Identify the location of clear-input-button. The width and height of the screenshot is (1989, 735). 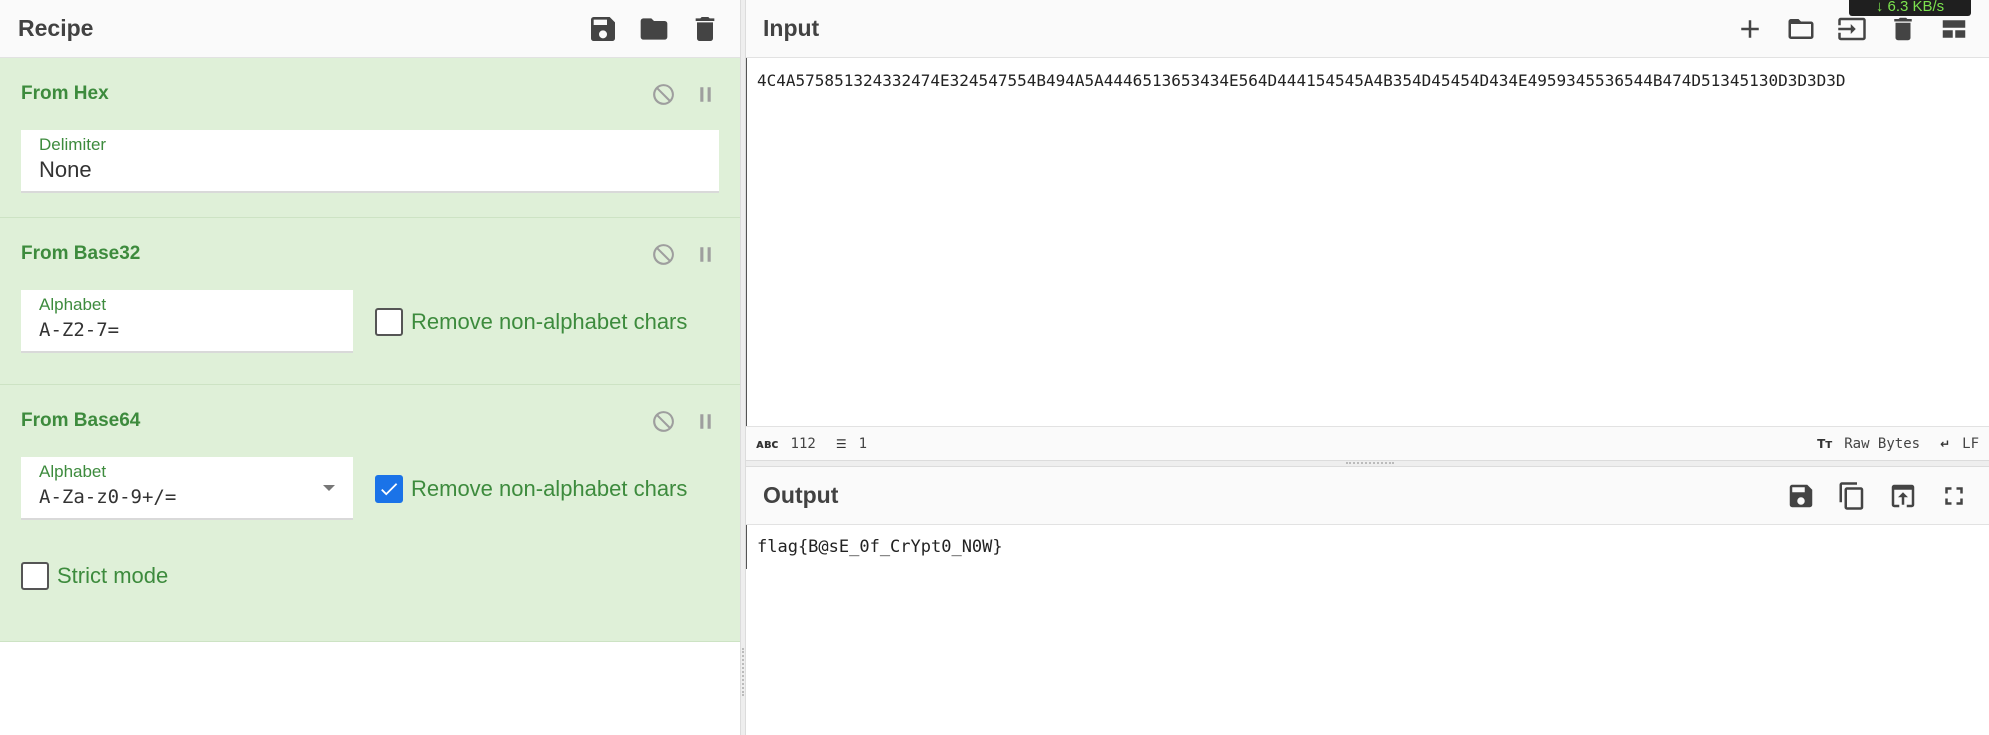
(1903, 29).